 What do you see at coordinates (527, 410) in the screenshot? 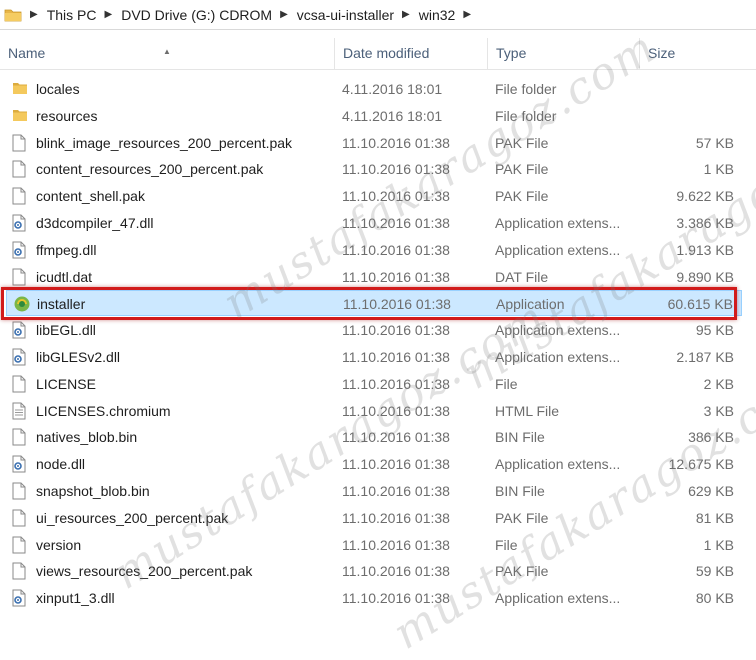
I see `file-type: HTML File` at bounding box center [527, 410].